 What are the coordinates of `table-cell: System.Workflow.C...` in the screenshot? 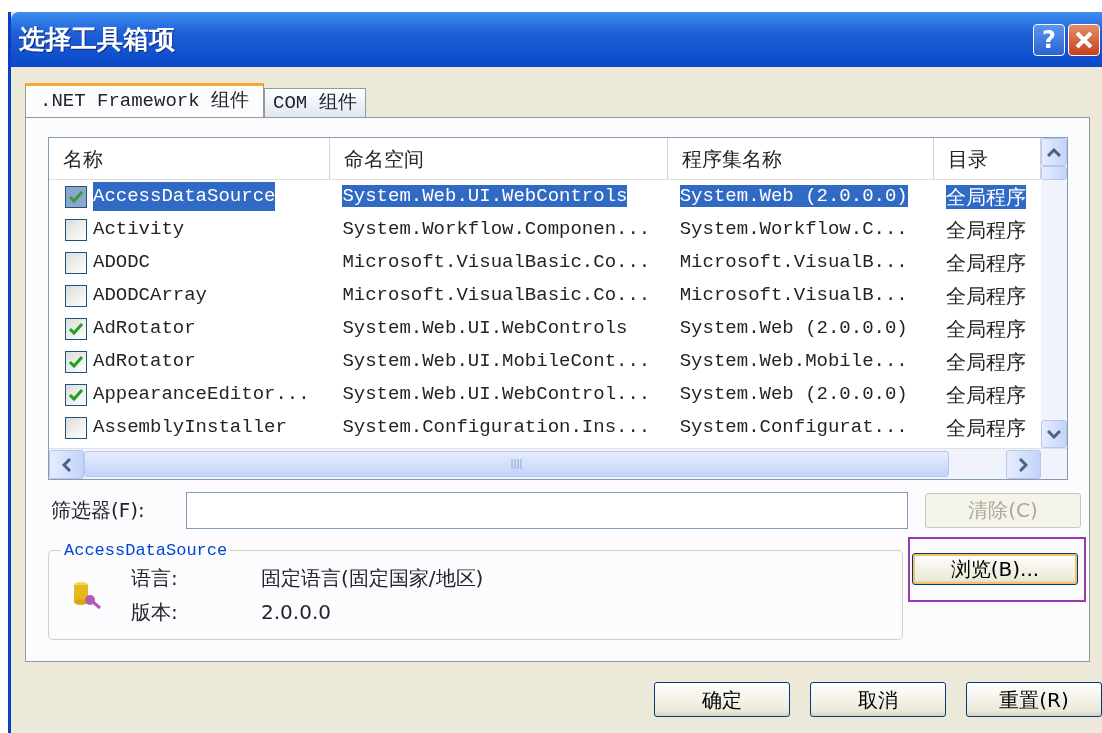 It's located at (793, 229).